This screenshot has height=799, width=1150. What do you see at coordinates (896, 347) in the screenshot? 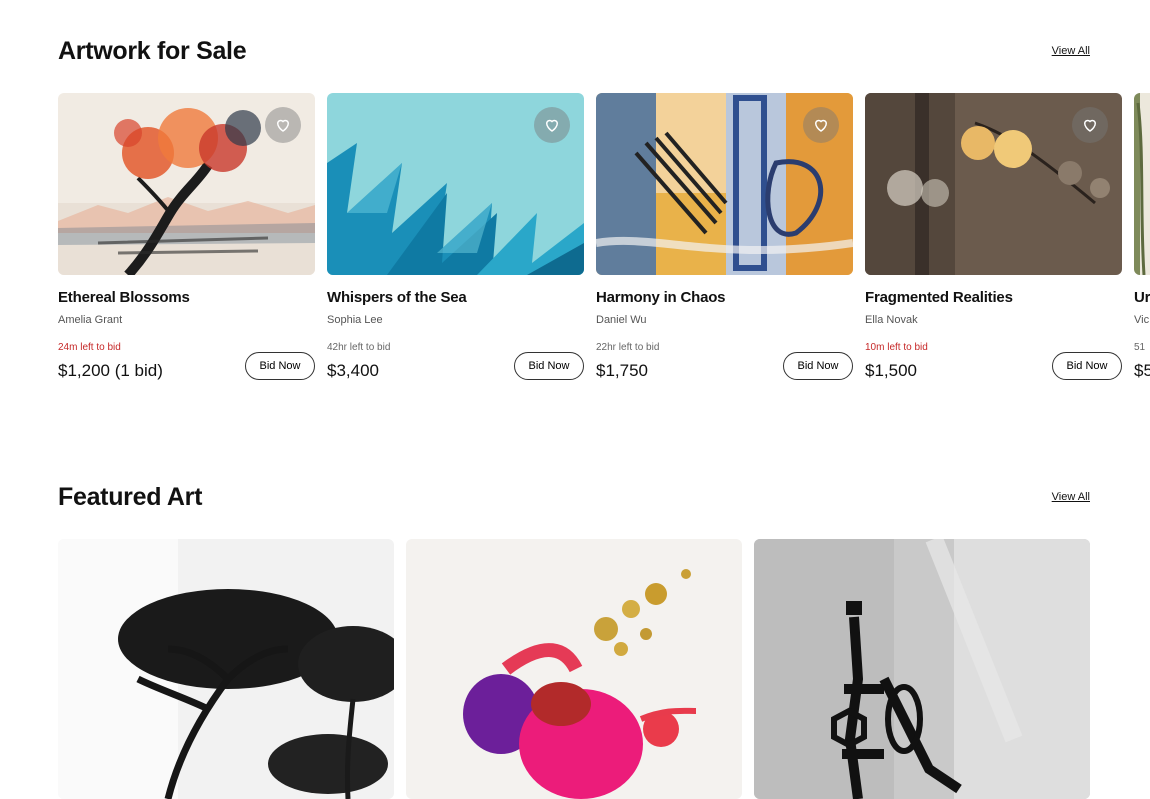
I see `time-left: 10m left to bid` at bounding box center [896, 347].